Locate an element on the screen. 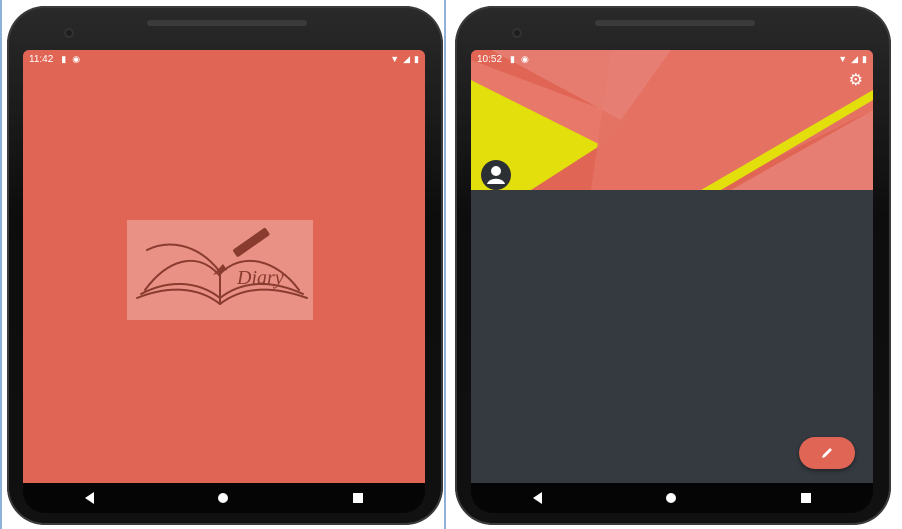 The image size is (902, 529). gear-icon: ⚙ is located at coordinates (856, 80).